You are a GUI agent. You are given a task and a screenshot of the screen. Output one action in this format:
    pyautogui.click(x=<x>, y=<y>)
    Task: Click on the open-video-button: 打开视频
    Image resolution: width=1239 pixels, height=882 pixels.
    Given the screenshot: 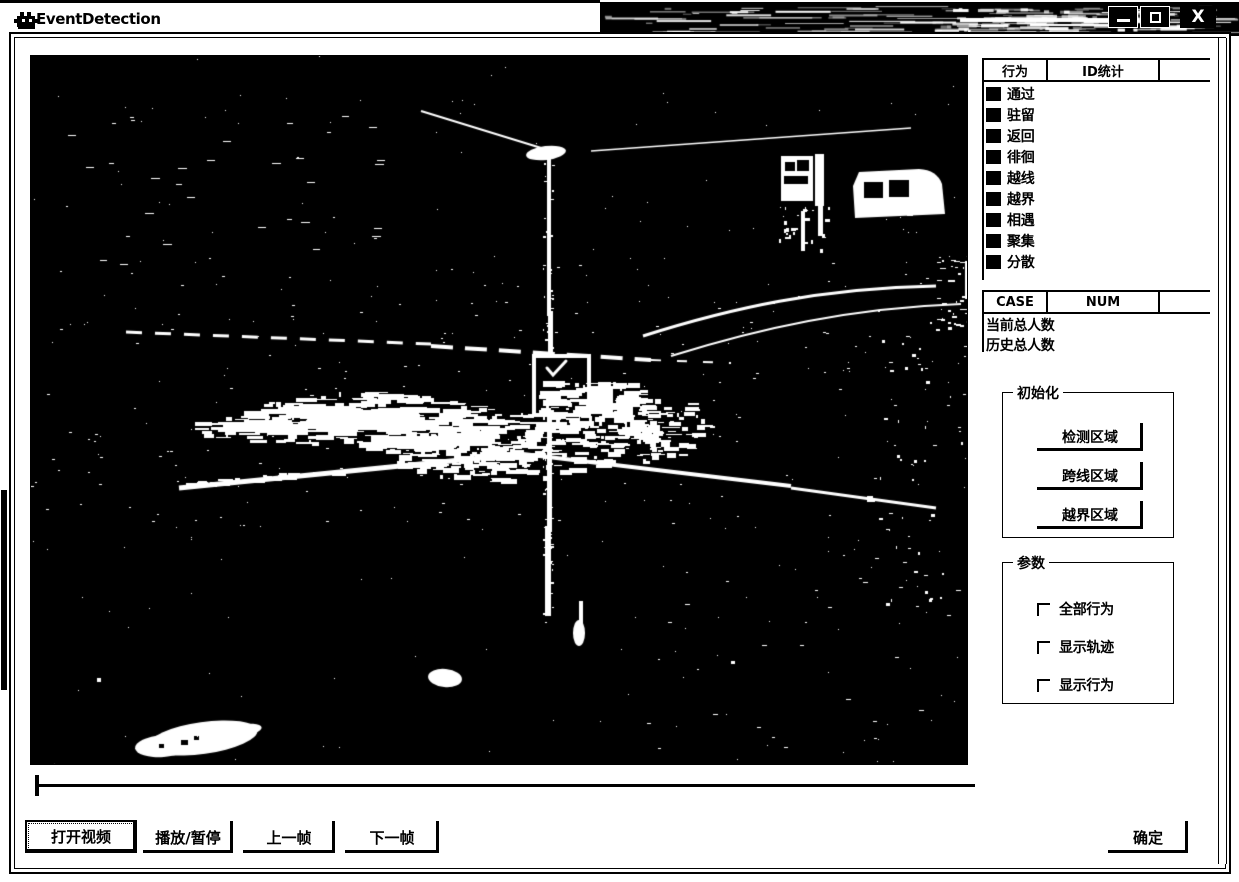 What is the action you would take?
    pyautogui.click(x=81, y=836)
    